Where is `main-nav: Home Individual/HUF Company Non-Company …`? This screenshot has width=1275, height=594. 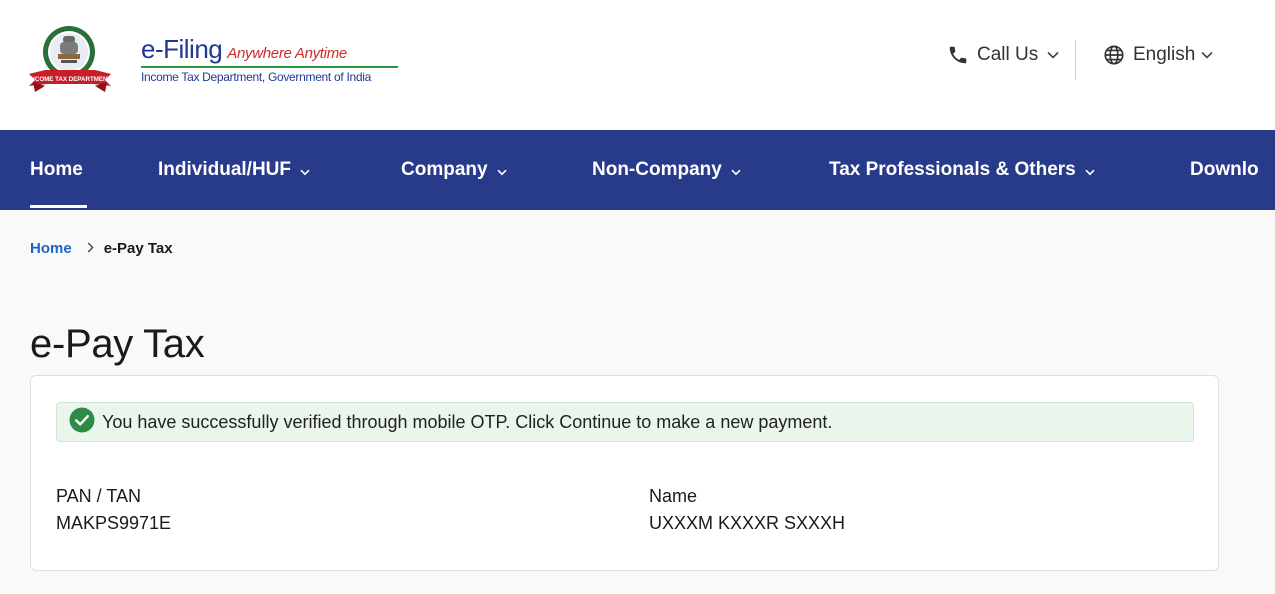
main-nav: Home Individual/HUF Company Non-Company … is located at coordinates (637, 170).